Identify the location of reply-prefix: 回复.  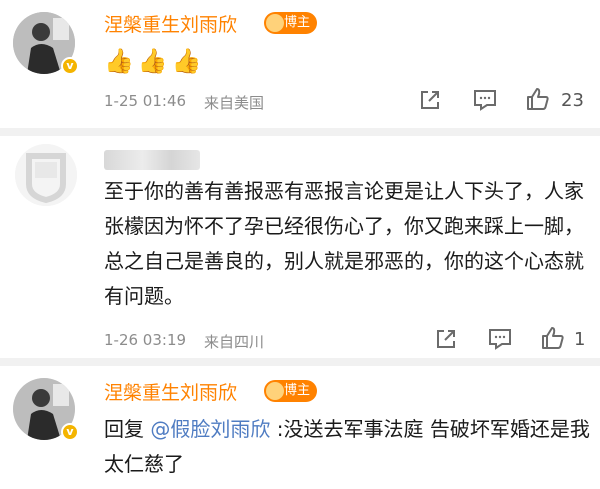
(124, 429).